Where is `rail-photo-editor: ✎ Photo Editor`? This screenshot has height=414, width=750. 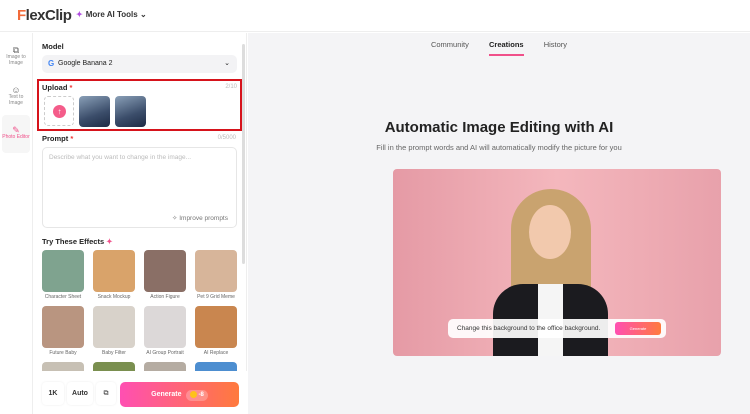
rail-photo-editor: ✎ Photo Editor is located at coordinates (16, 134).